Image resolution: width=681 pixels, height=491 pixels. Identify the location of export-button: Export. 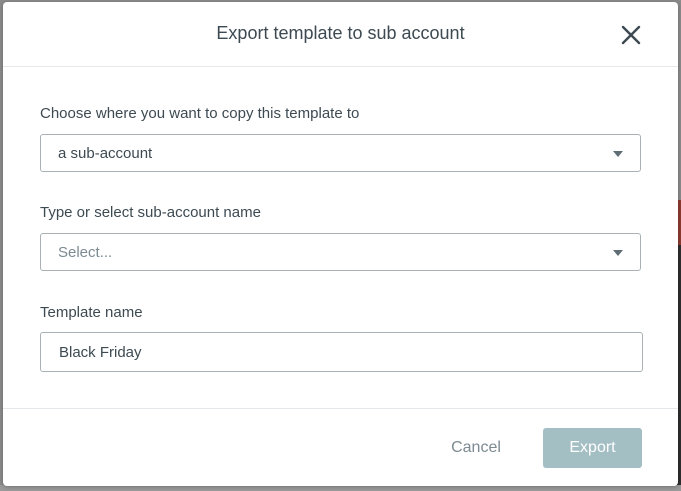
(592, 448).